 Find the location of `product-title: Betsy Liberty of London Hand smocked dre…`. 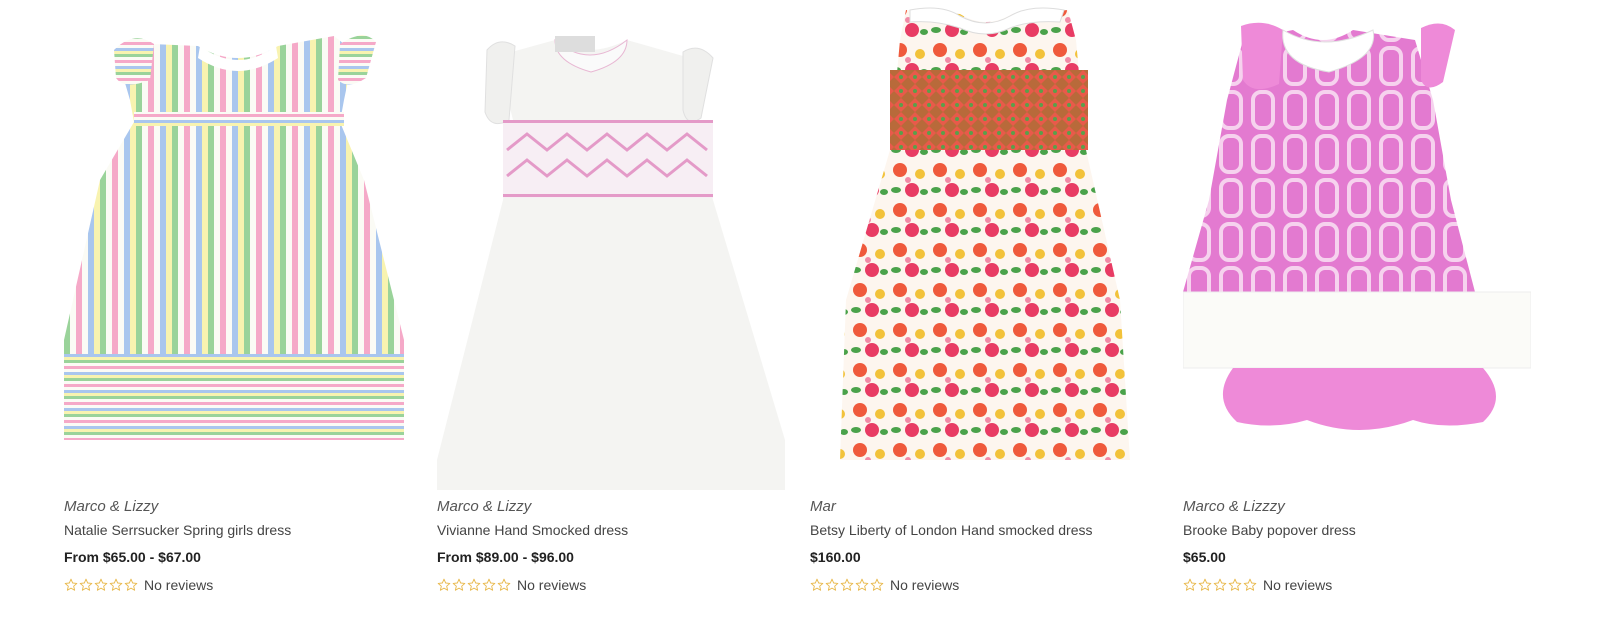

product-title: Betsy Liberty of London Hand smocked dre… is located at coordinates (951, 530).